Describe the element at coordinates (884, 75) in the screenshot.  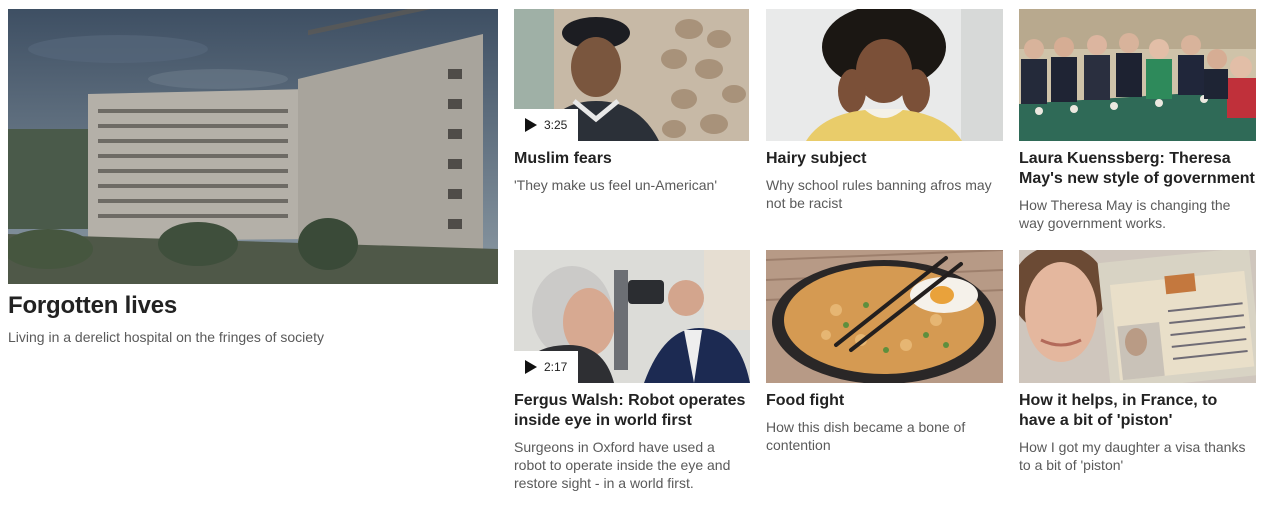
I see `girl-thinking-photo` at that location.